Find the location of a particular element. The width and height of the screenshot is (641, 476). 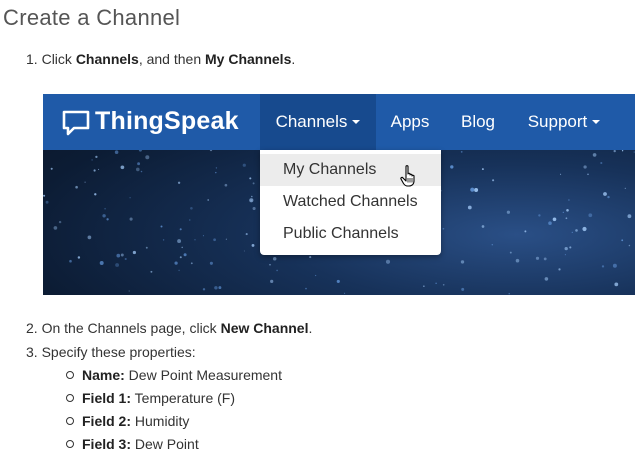

nav-support-label: Support is located at coordinates (557, 121).